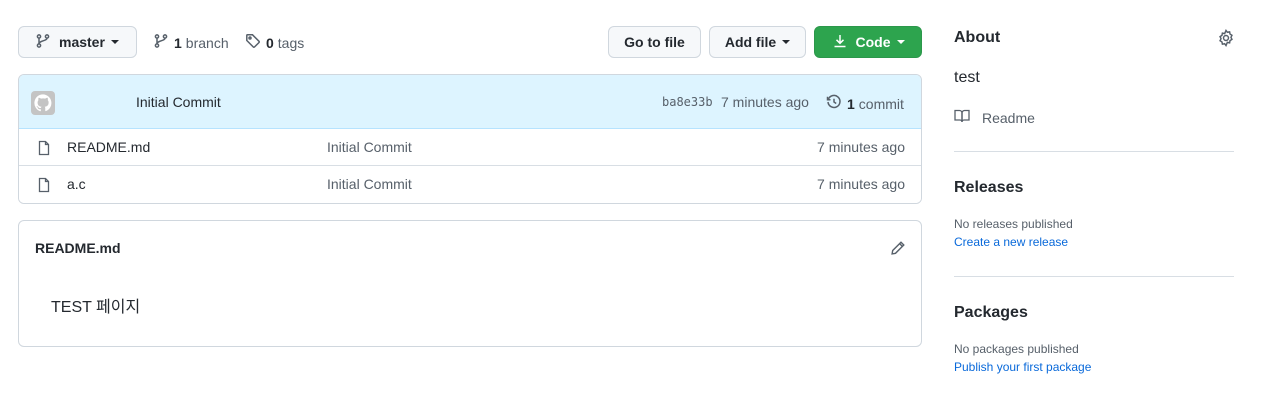 The width and height of the screenshot is (1272, 402). Describe the element at coordinates (78, 248) in the screenshot. I see `readme-title: README.md` at that location.